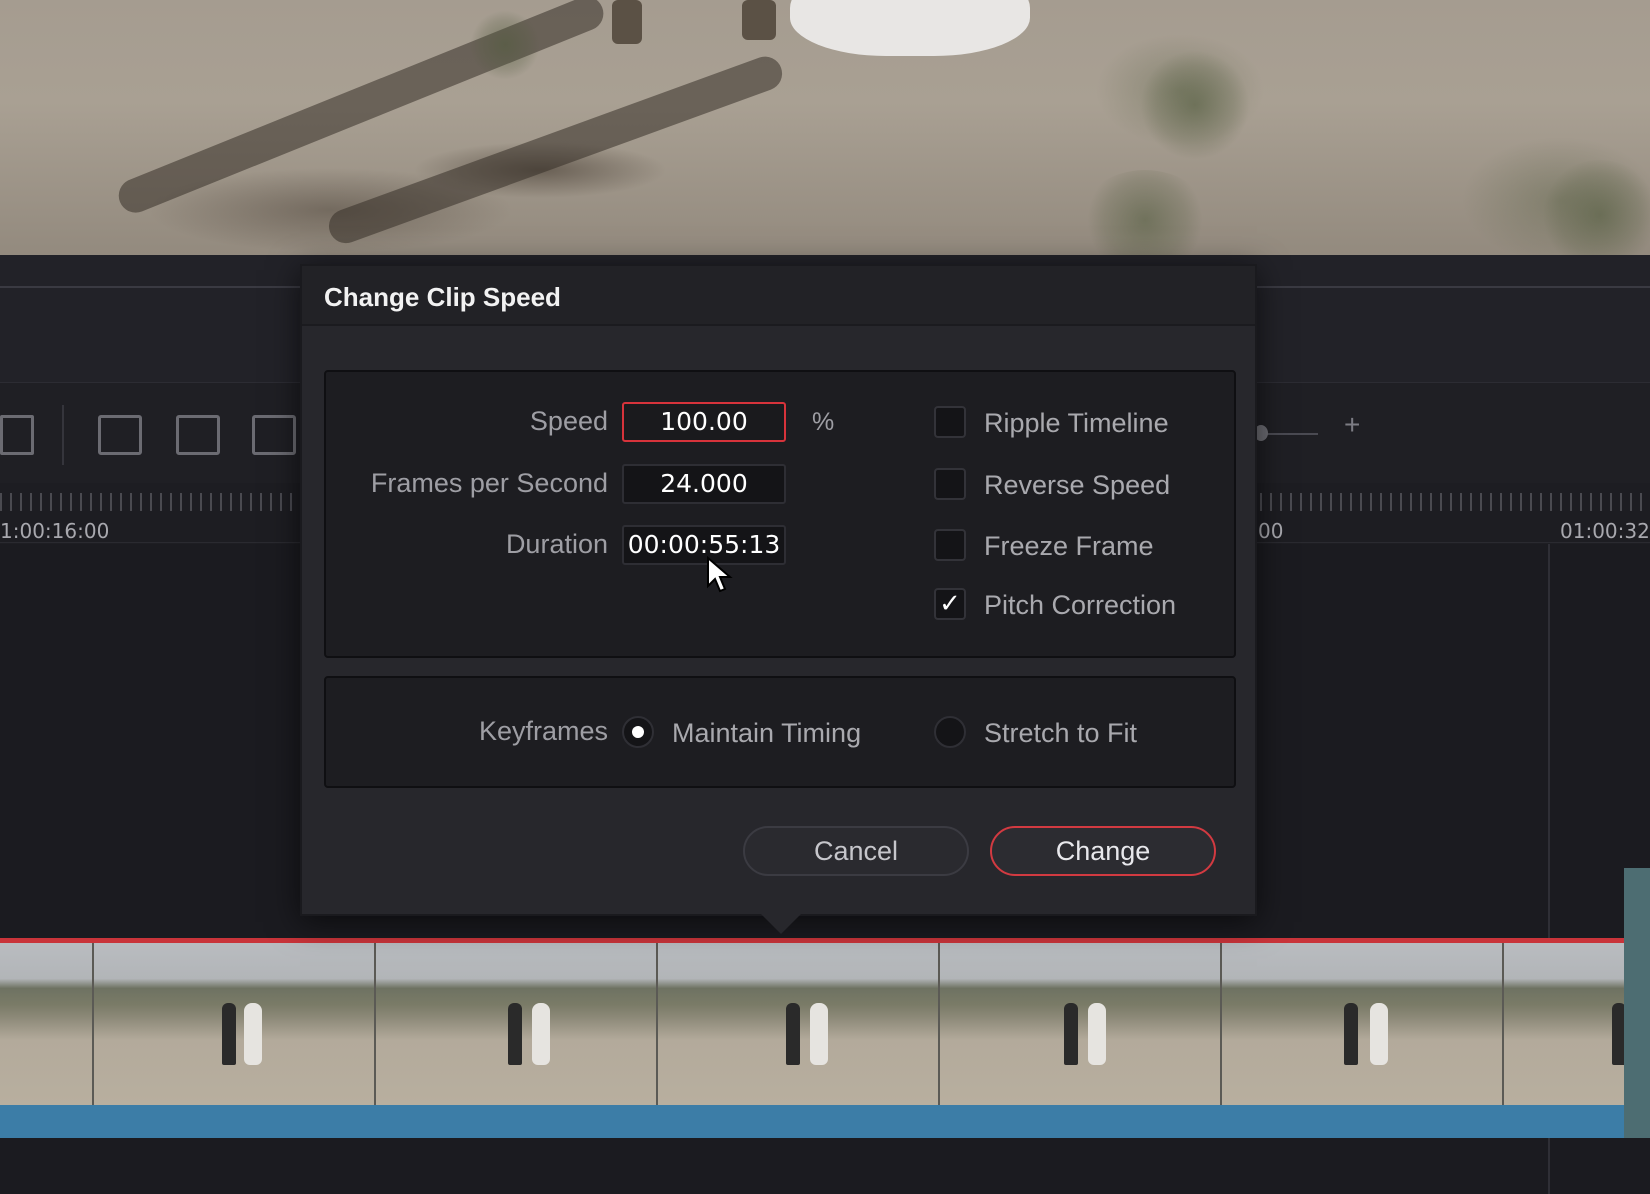 Image resolution: width=1650 pixels, height=1194 pixels. I want to click on mouse-pointer-icon, so click(720, 574).